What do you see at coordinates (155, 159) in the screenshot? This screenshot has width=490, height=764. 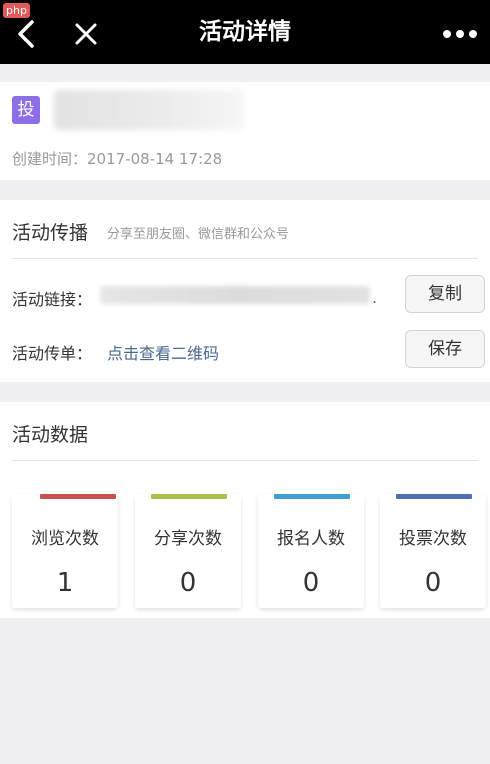 I see `created-time-value: 2017-08-14 17:28` at bounding box center [155, 159].